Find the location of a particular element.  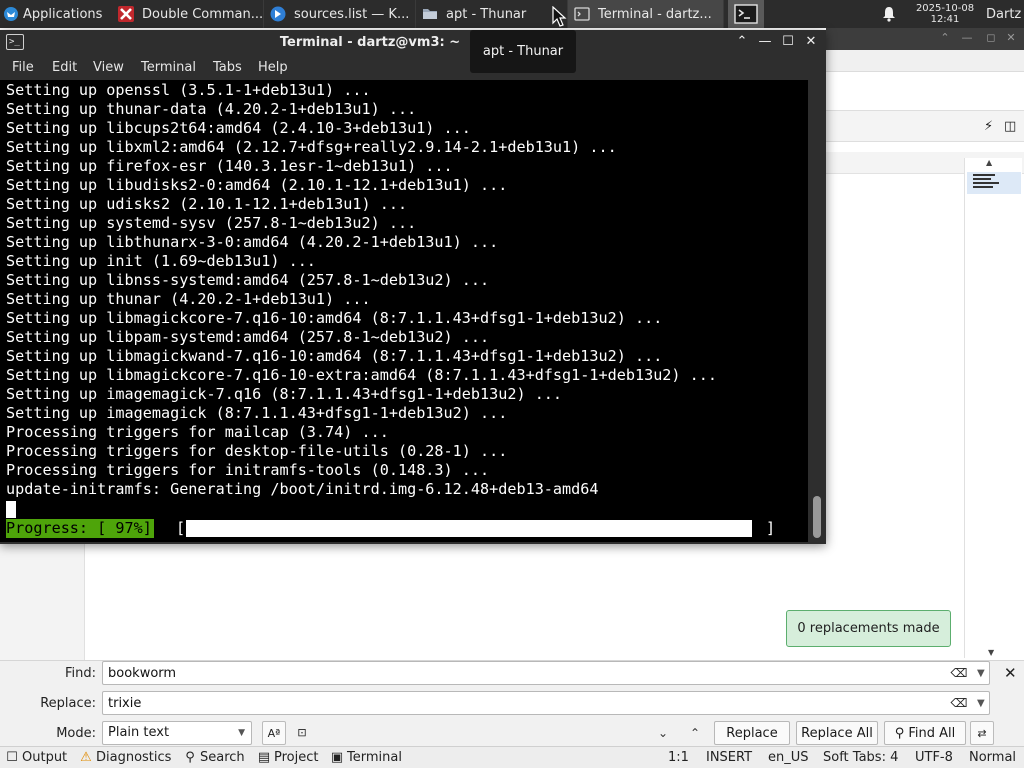

diagnostics-tab: ⚠ Diagnostics is located at coordinates (125, 757).